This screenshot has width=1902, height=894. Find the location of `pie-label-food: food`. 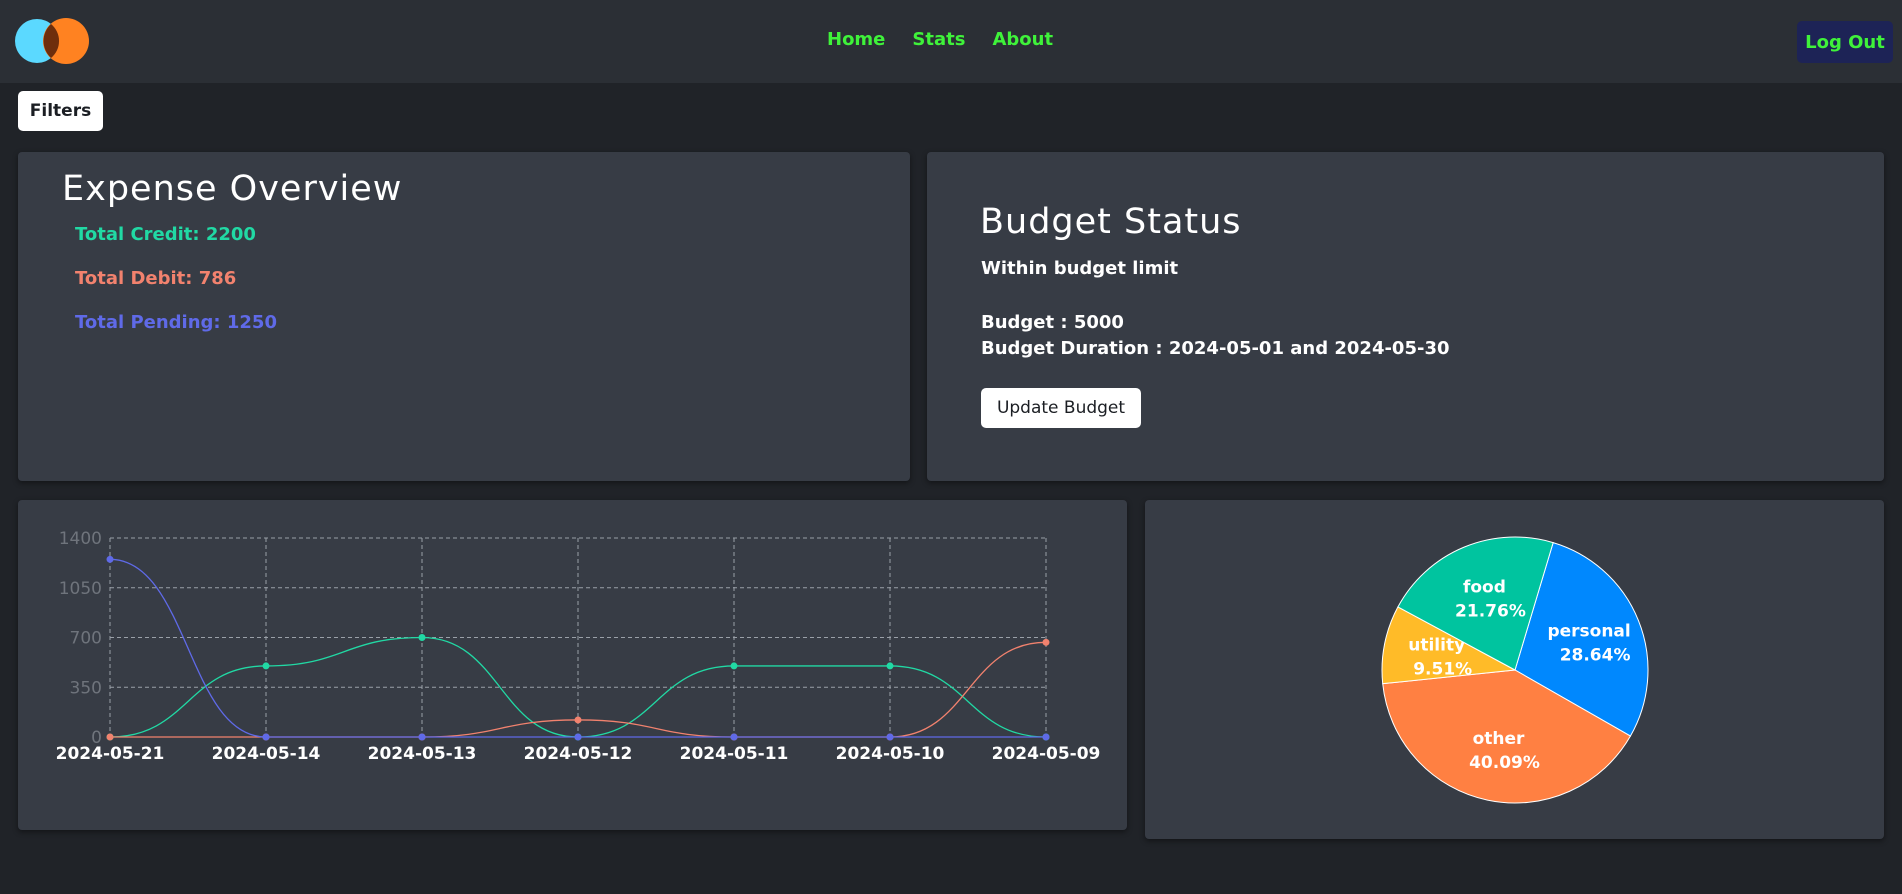

pie-label-food: food is located at coordinates (1484, 587).